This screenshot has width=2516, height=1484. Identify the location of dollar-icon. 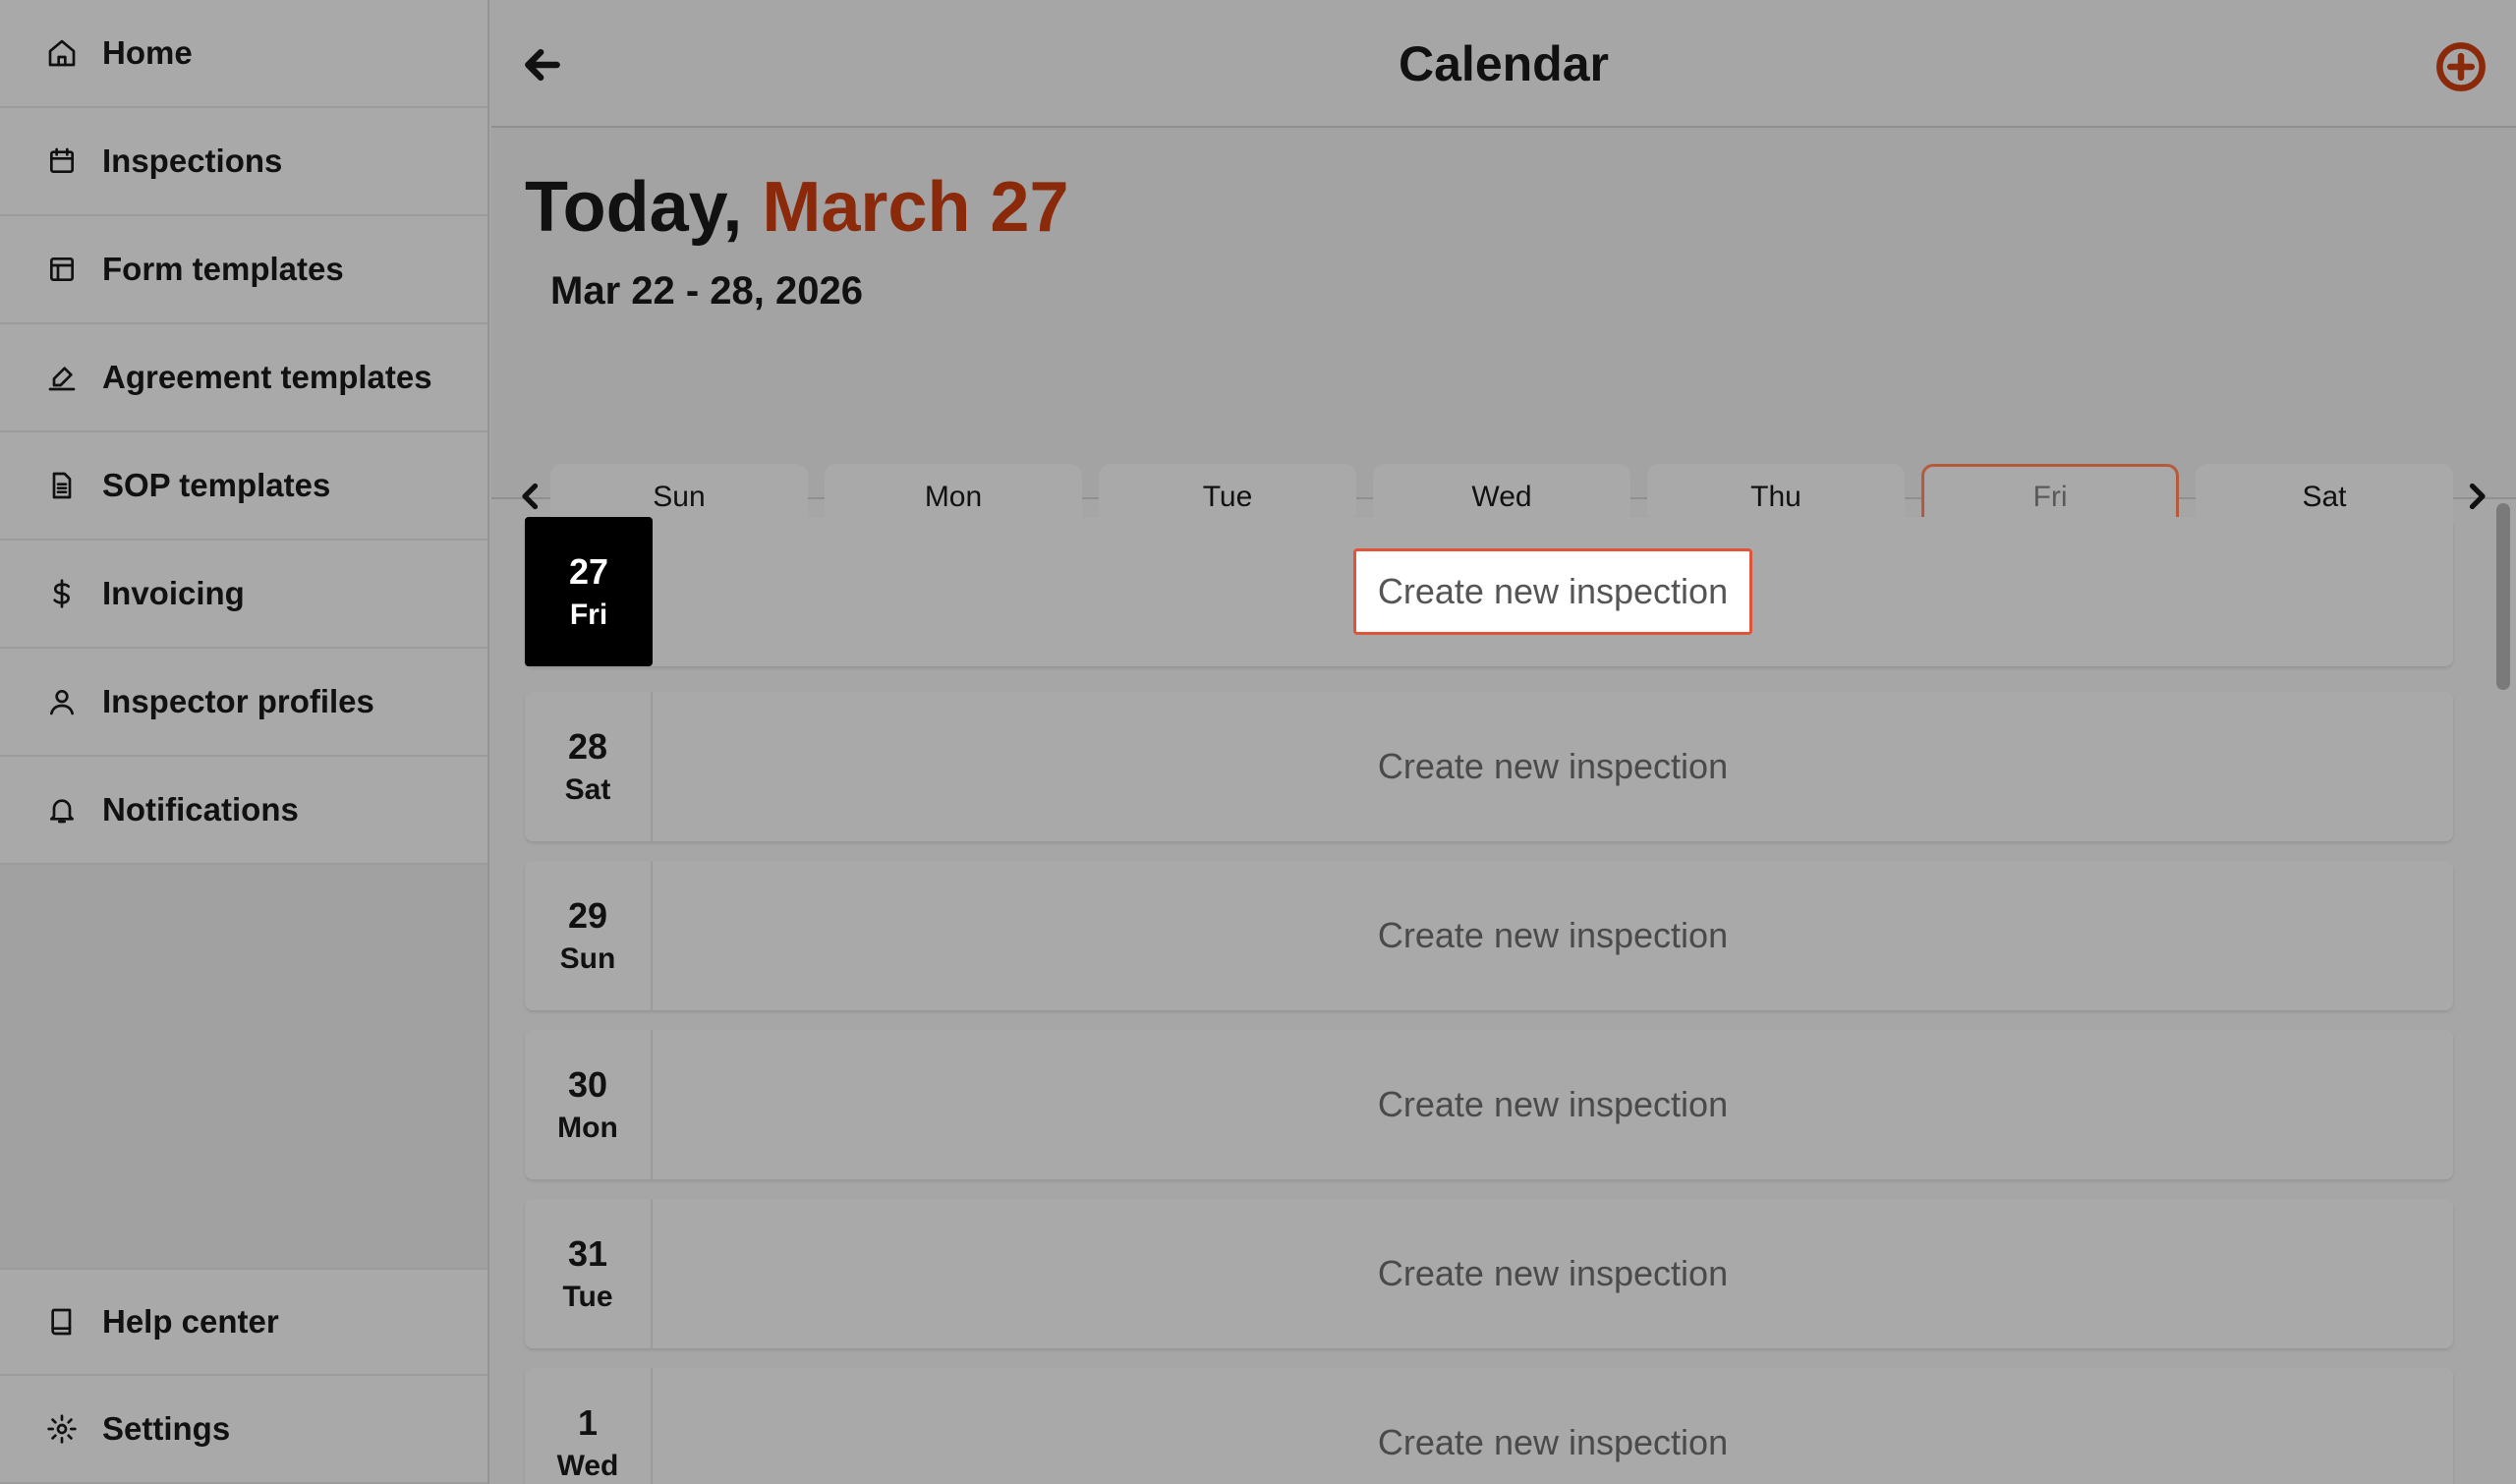
(62, 593).